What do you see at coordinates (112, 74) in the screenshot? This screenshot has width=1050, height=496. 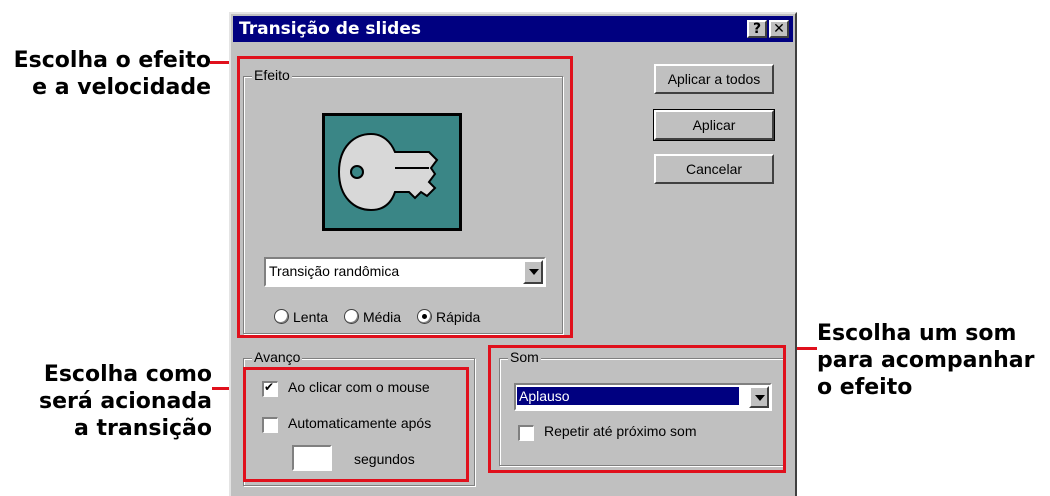 I see `callout-effect: Escolha o efeito e a velocidade` at bounding box center [112, 74].